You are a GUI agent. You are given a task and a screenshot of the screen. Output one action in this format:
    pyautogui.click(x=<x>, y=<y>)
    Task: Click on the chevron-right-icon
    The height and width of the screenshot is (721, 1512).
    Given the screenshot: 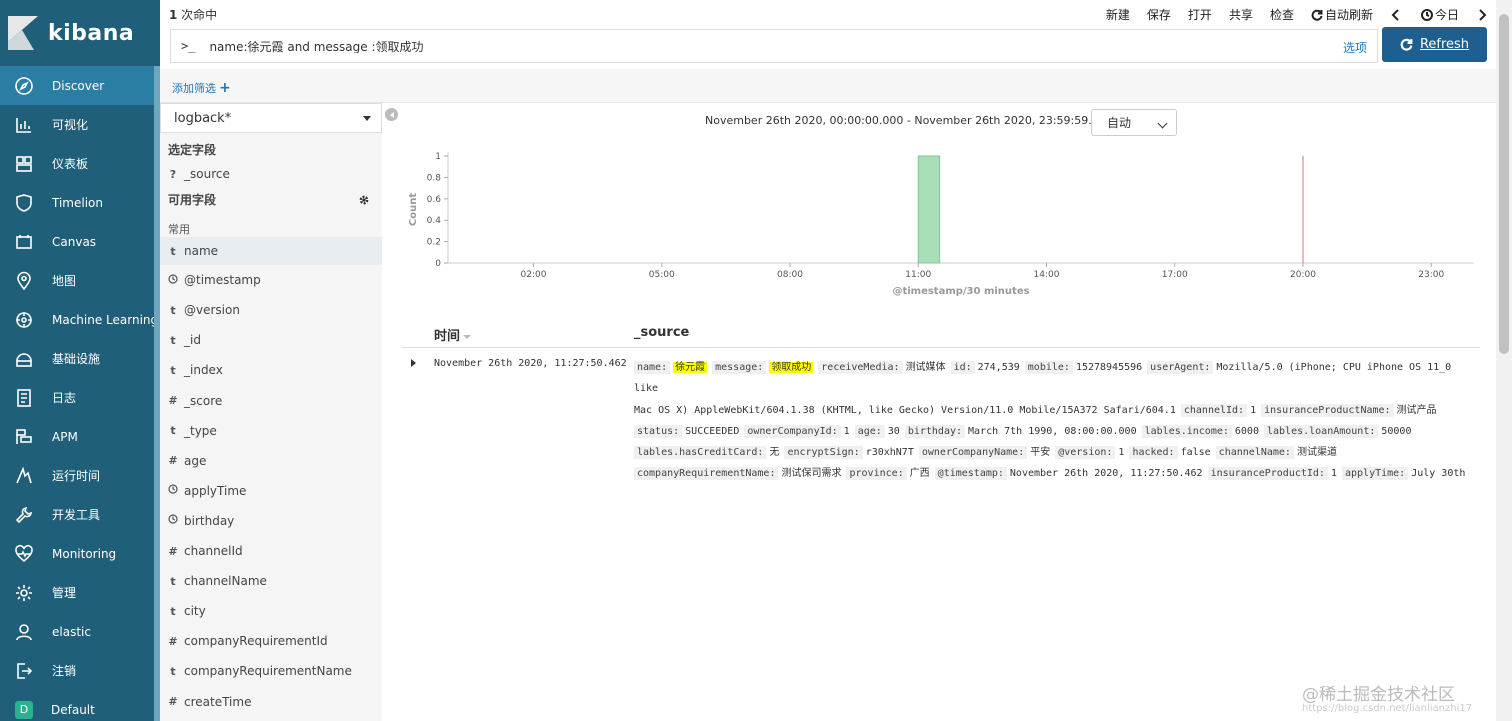 What is the action you would take?
    pyautogui.click(x=1483, y=14)
    